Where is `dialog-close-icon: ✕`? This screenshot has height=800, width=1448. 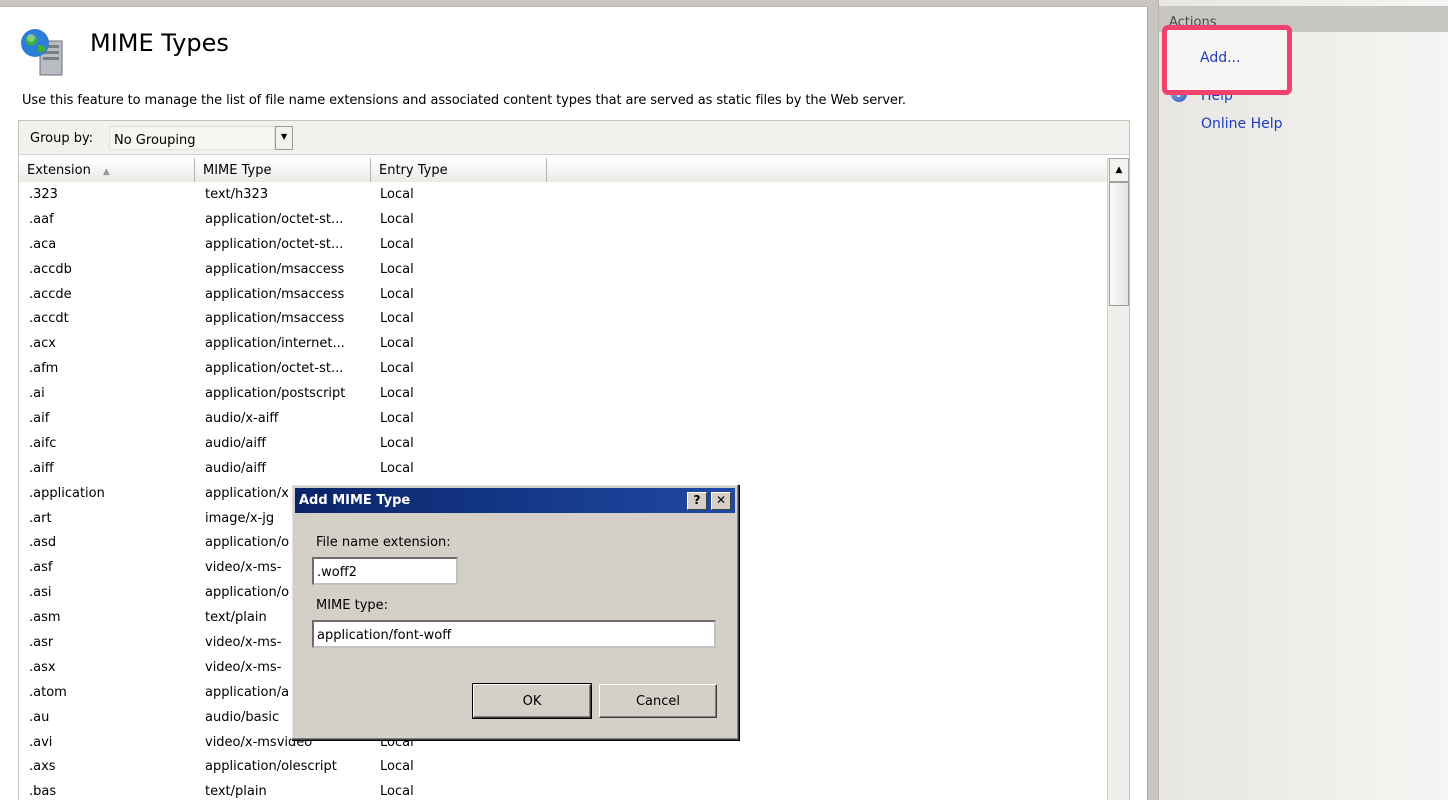 dialog-close-icon: ✕ is located at coordinates (721, 501).